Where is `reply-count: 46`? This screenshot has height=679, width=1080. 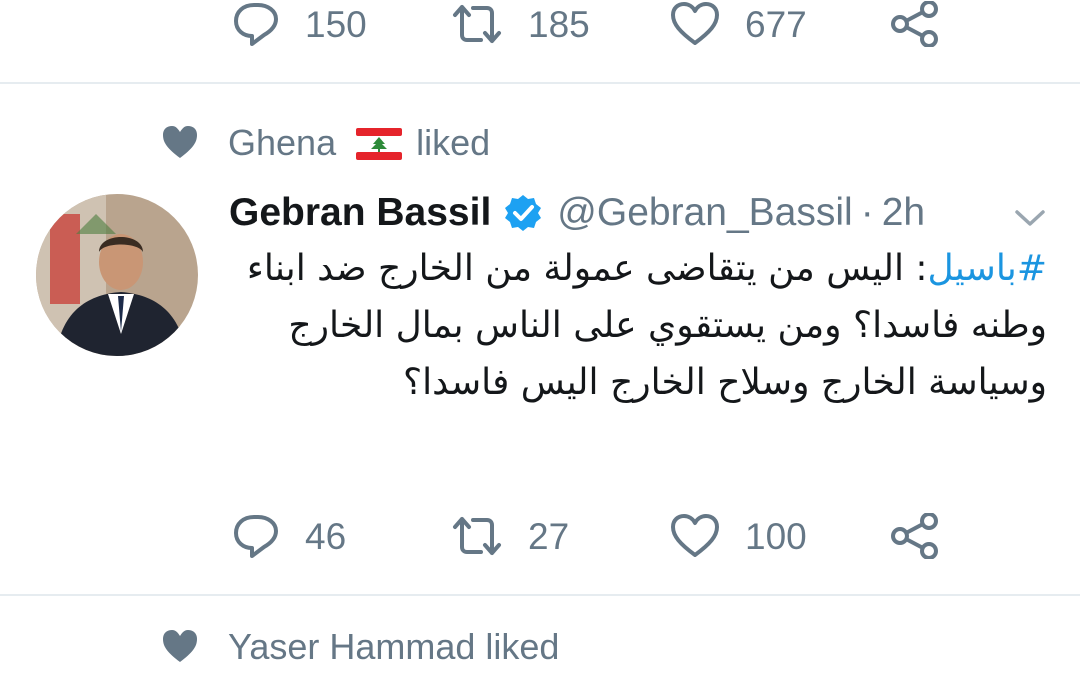
reply-count: 46 is located at coordinates (326, 536).